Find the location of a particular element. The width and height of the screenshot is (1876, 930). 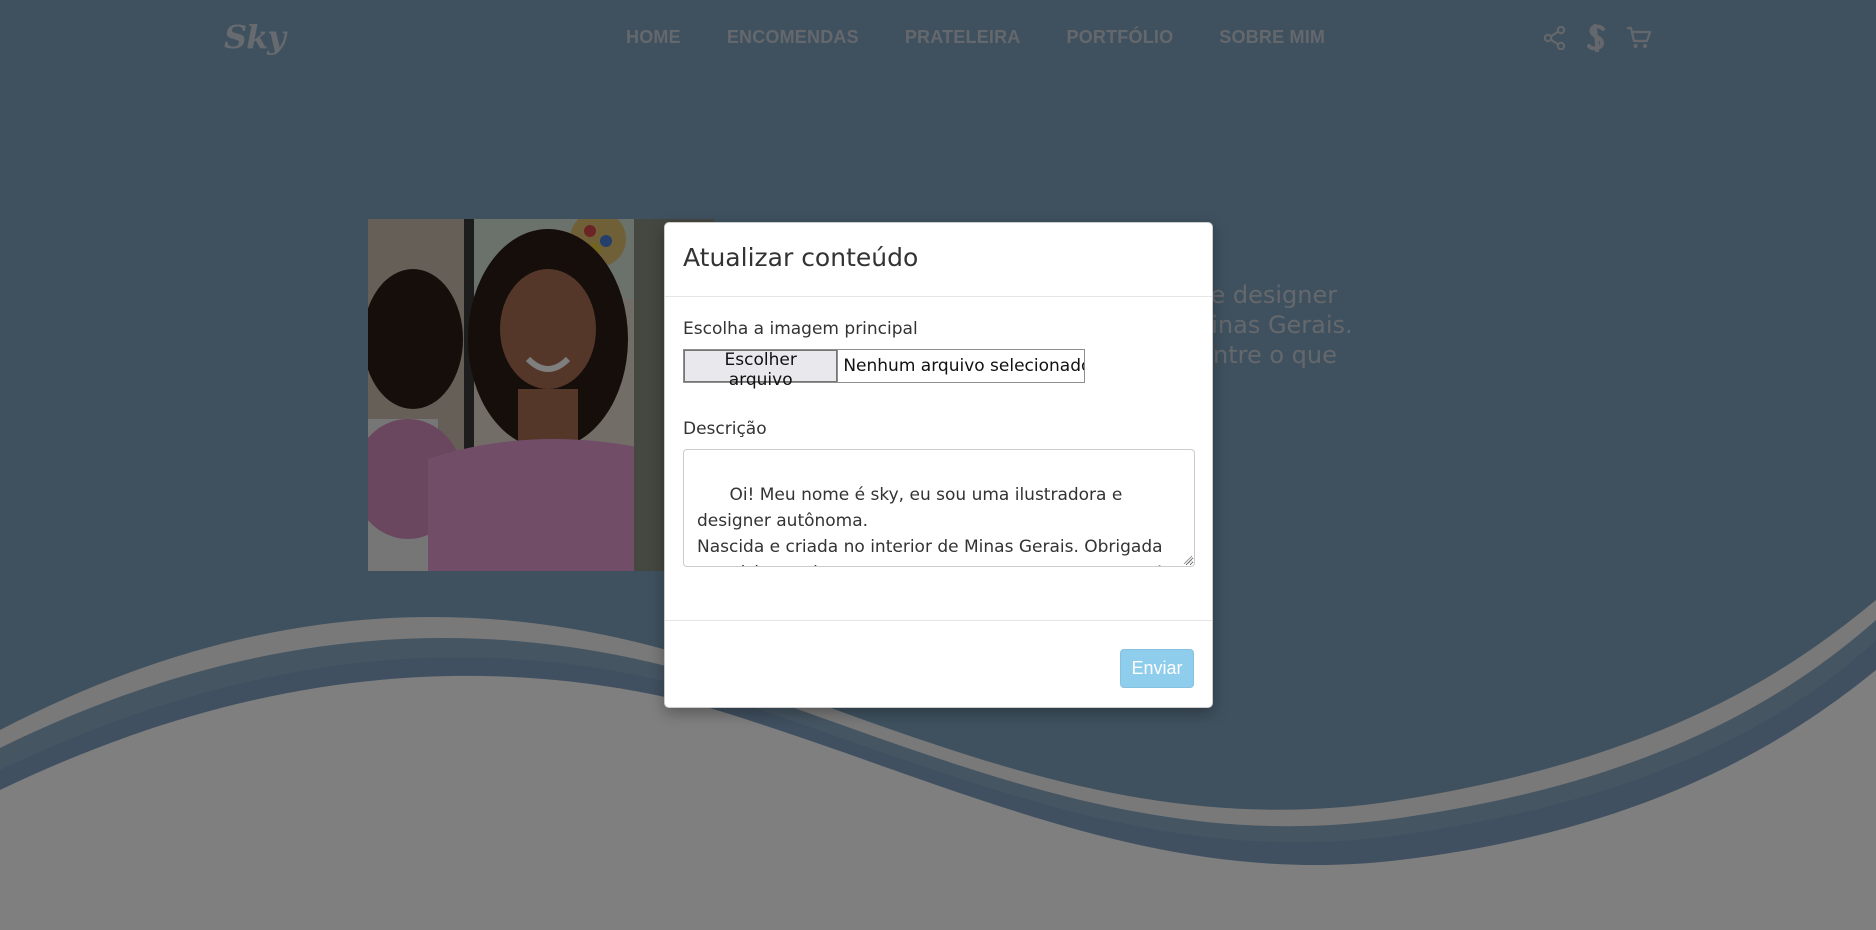

submit-button: Enviar is located at coordinates (1157, 668).